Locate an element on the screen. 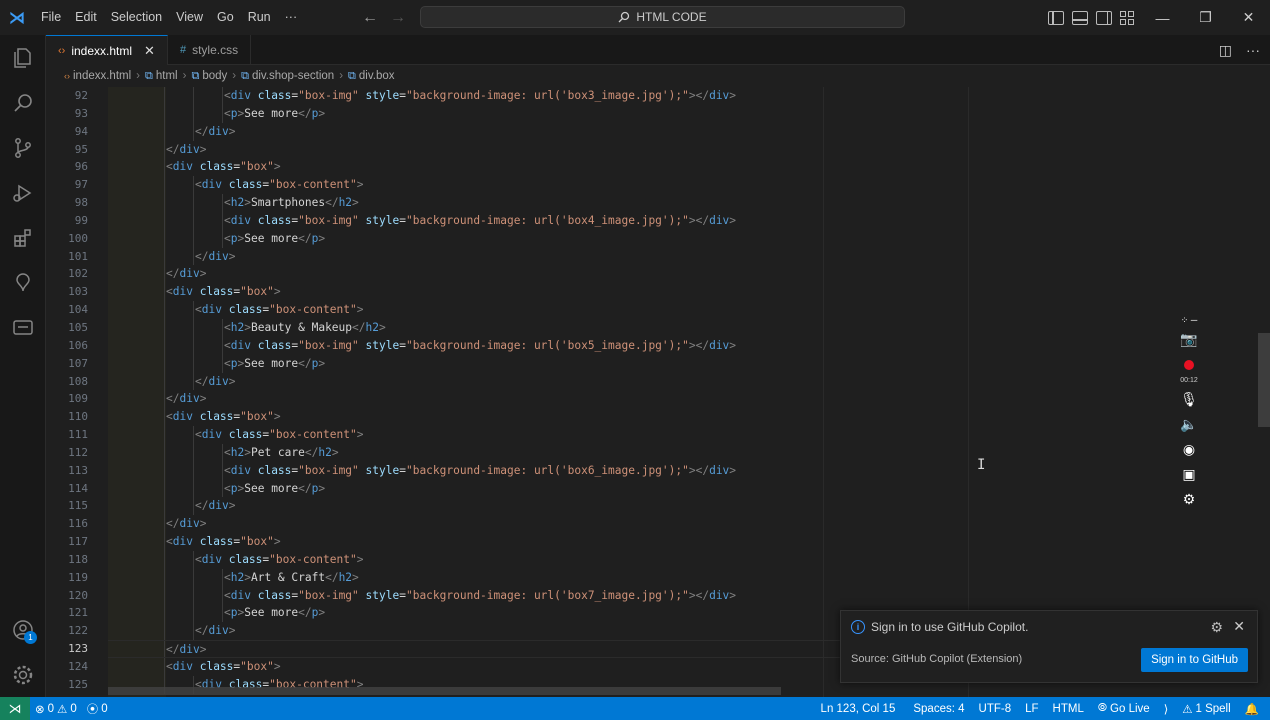 The height and width of the screenshot is (720, 1270). testing-icon is located at coordinates (23, 282).